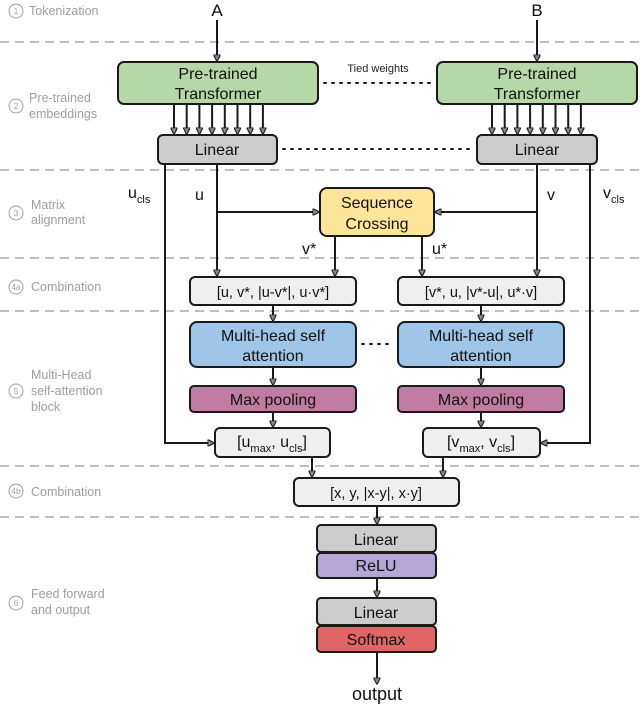 This screenshot has height=704, width=640. I want to click on svg-text: embeddings, so click(63, 114).